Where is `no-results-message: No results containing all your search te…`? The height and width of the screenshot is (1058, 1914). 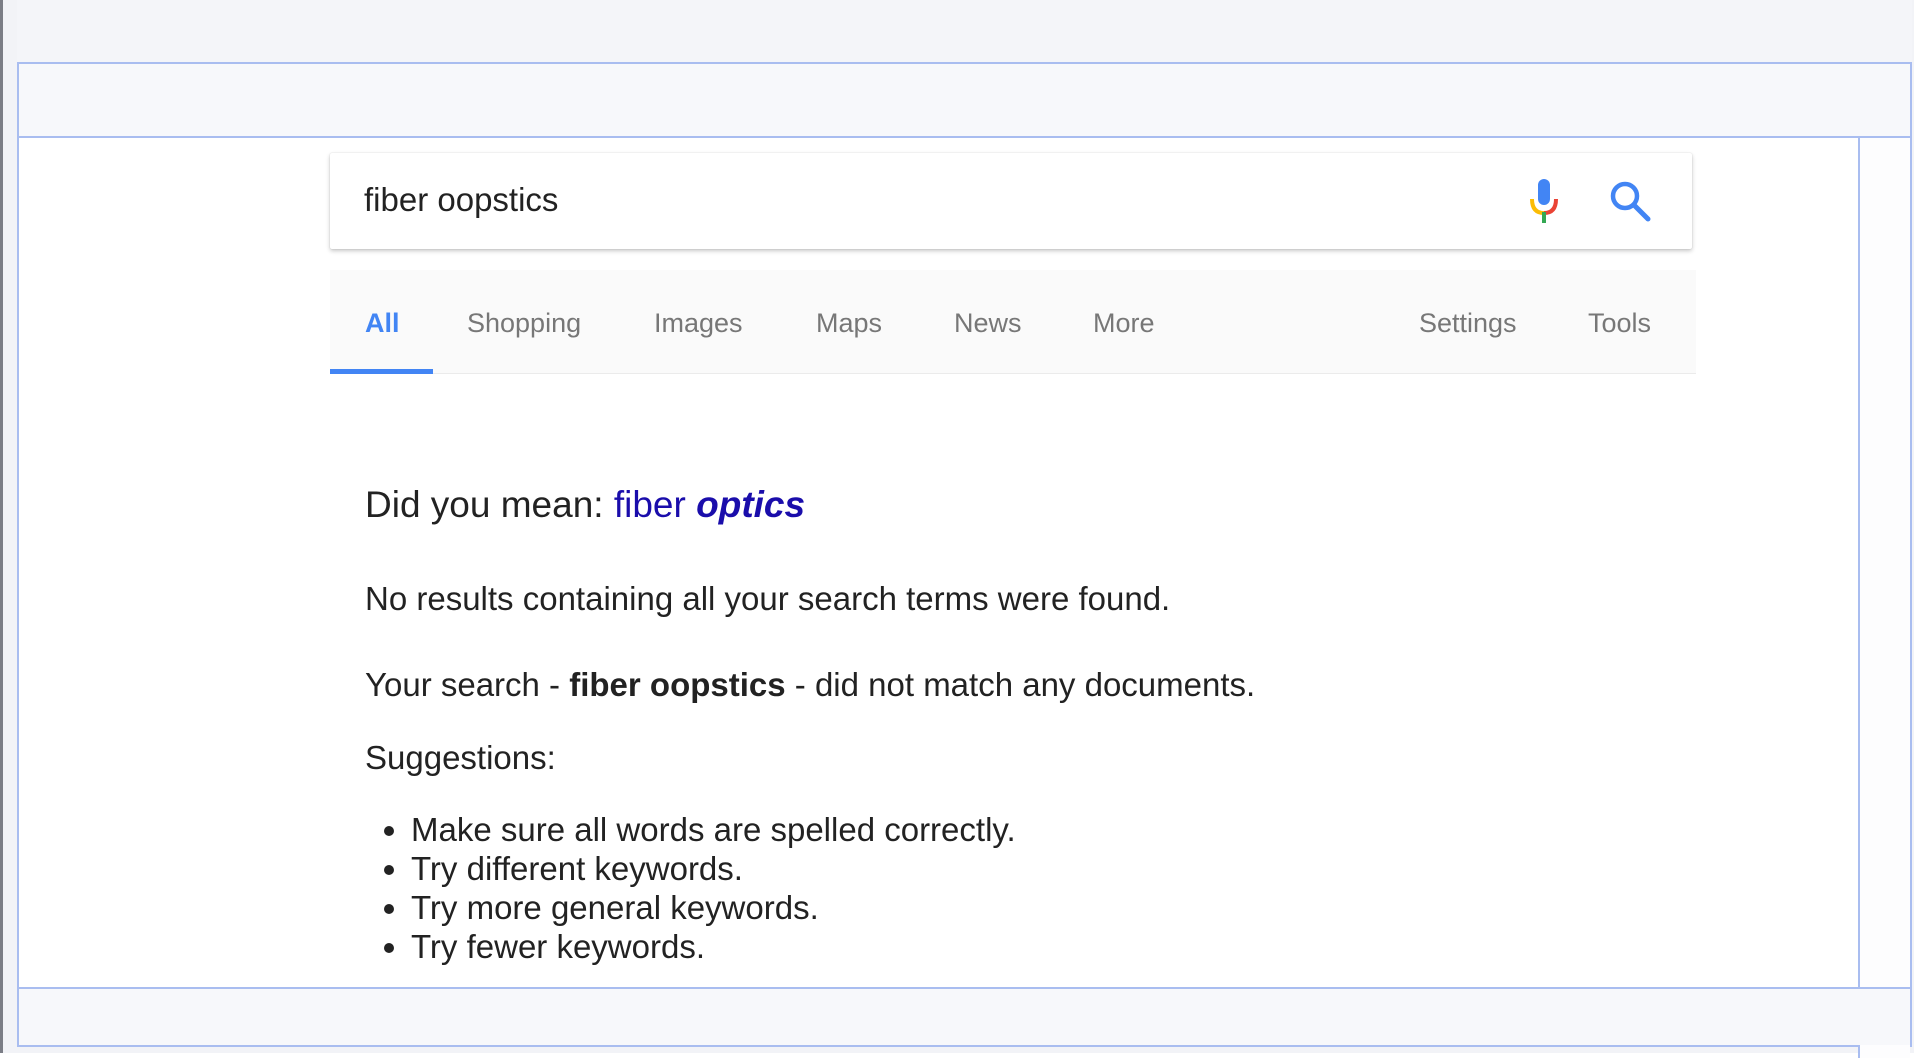
no-results-message: No results containing all your search te… is located at coordinates (768, 598).